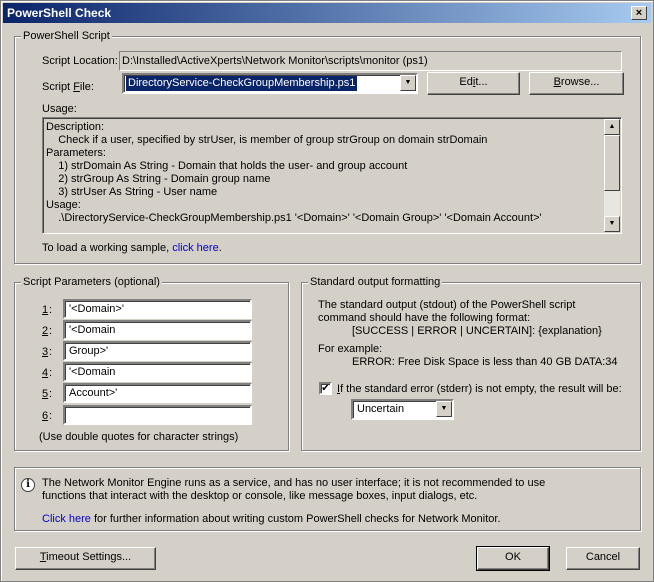 This screenshot has height=582, width=654. Describe the element at coordinates (45, 352) in the screenshot. I see `param-label-3: 3` at that location.